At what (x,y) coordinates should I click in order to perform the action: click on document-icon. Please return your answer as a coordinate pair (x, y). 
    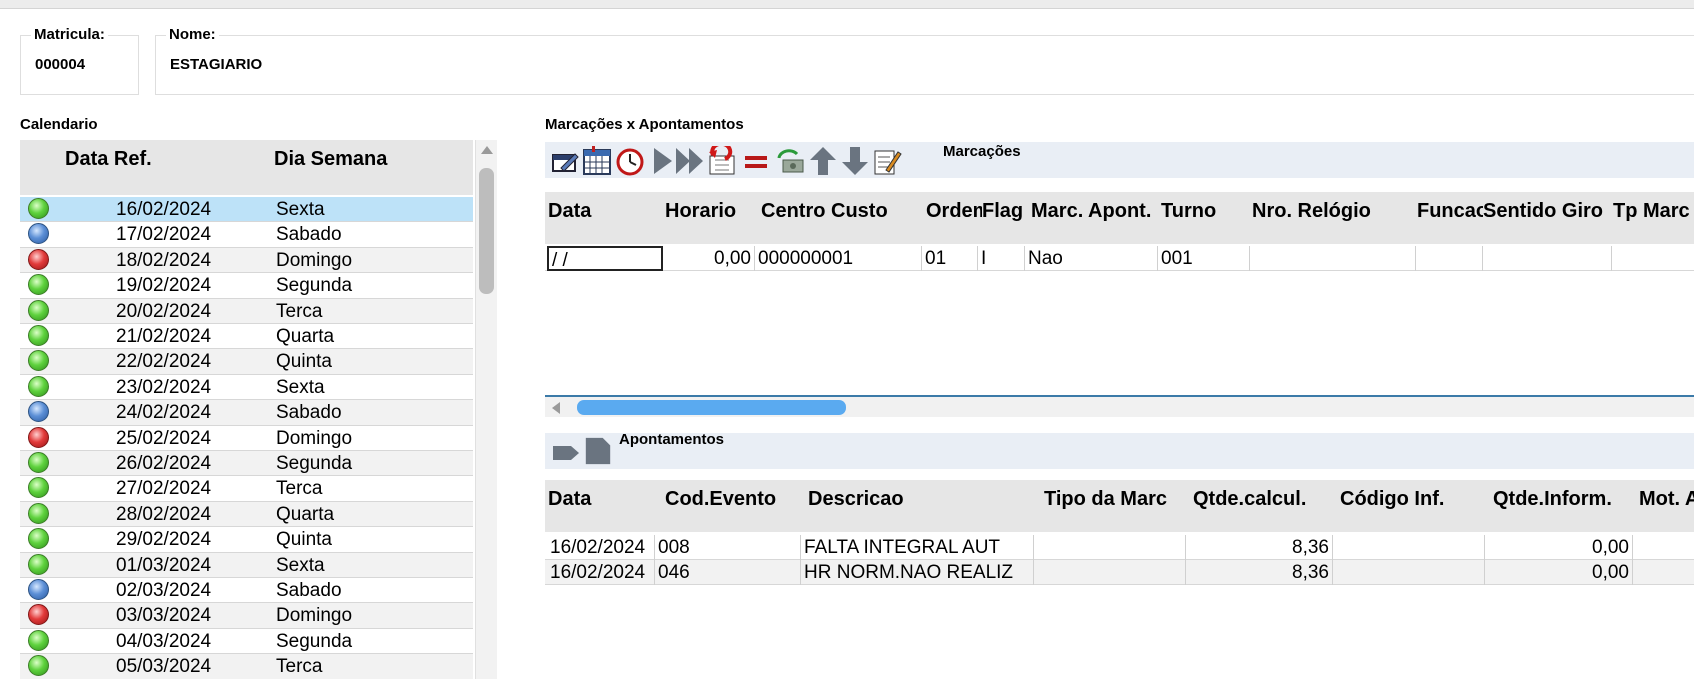
    Looking at the image, I should click on (598, 451).